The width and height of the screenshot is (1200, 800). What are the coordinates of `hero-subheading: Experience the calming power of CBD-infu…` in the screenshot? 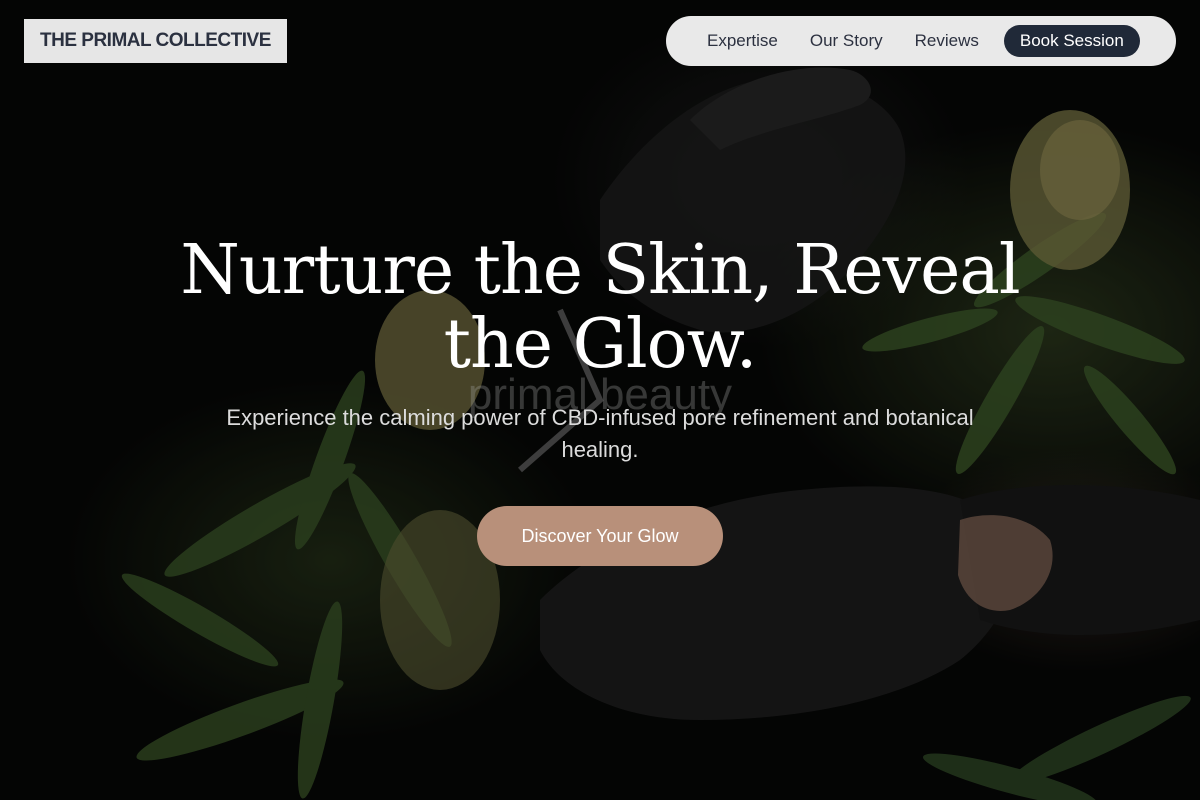 It's located at (600, 433).